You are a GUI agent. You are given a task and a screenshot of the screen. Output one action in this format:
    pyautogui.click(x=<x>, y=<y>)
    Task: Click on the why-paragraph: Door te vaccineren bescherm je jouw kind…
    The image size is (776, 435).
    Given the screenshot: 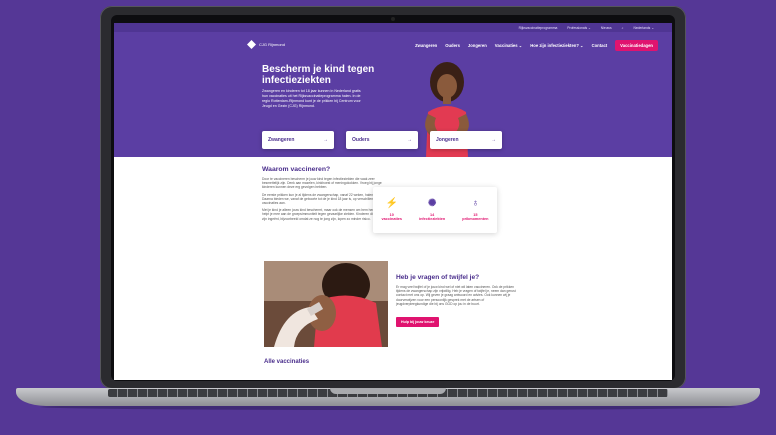 What is the action you would take?
    pyautogui.click(x=322, y=183)
    